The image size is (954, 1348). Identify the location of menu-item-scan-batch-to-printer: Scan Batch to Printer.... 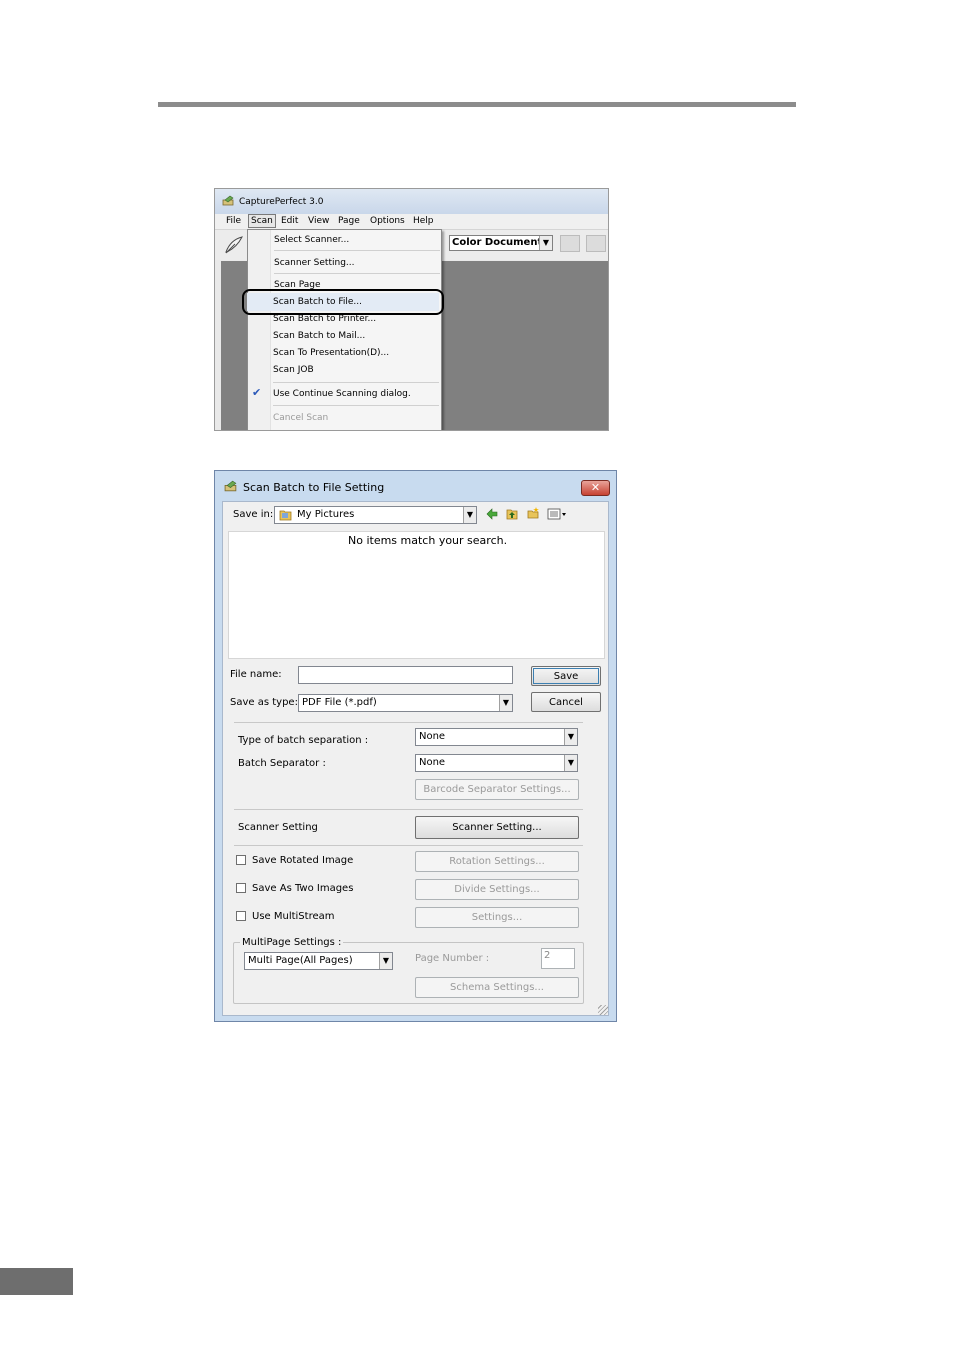
(324, 319).